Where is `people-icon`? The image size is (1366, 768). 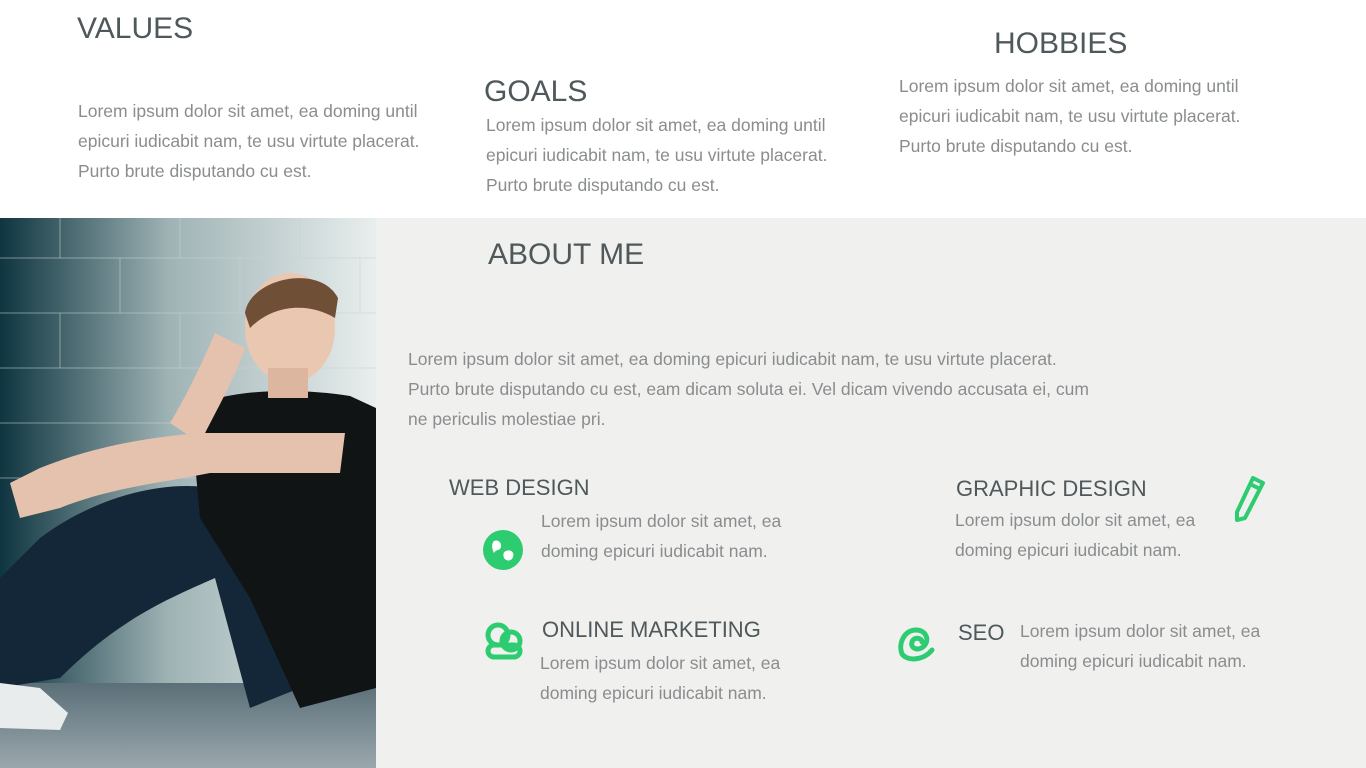
people-icon is located at coordinates (504, 641).